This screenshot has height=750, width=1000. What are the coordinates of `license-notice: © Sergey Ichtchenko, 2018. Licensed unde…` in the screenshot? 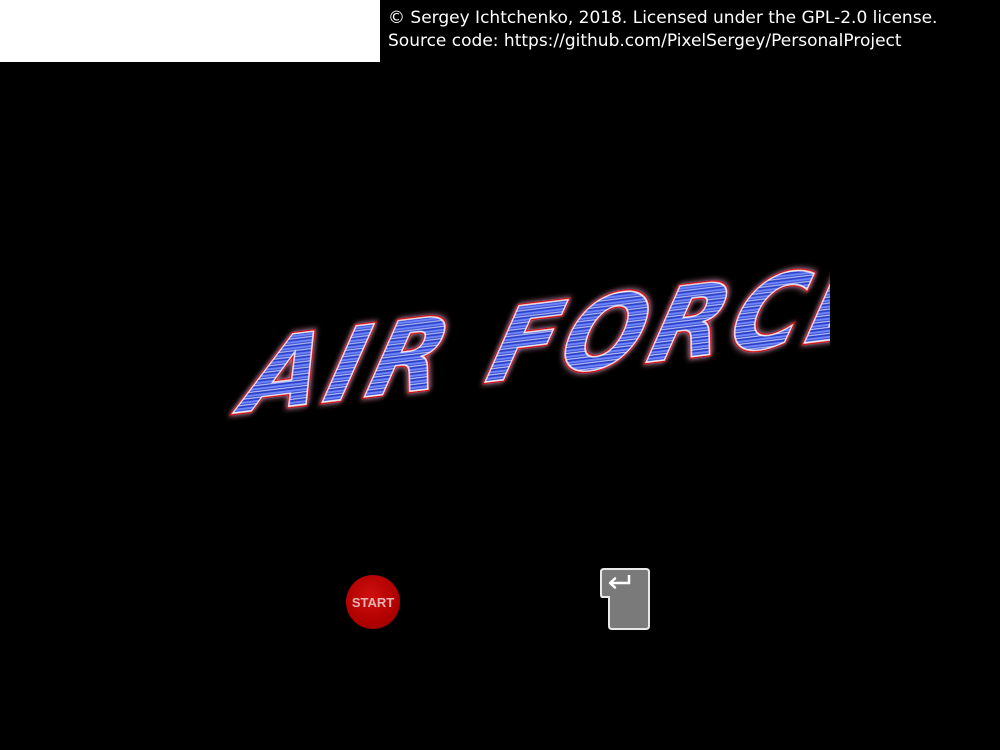 It's located at (662, 30).